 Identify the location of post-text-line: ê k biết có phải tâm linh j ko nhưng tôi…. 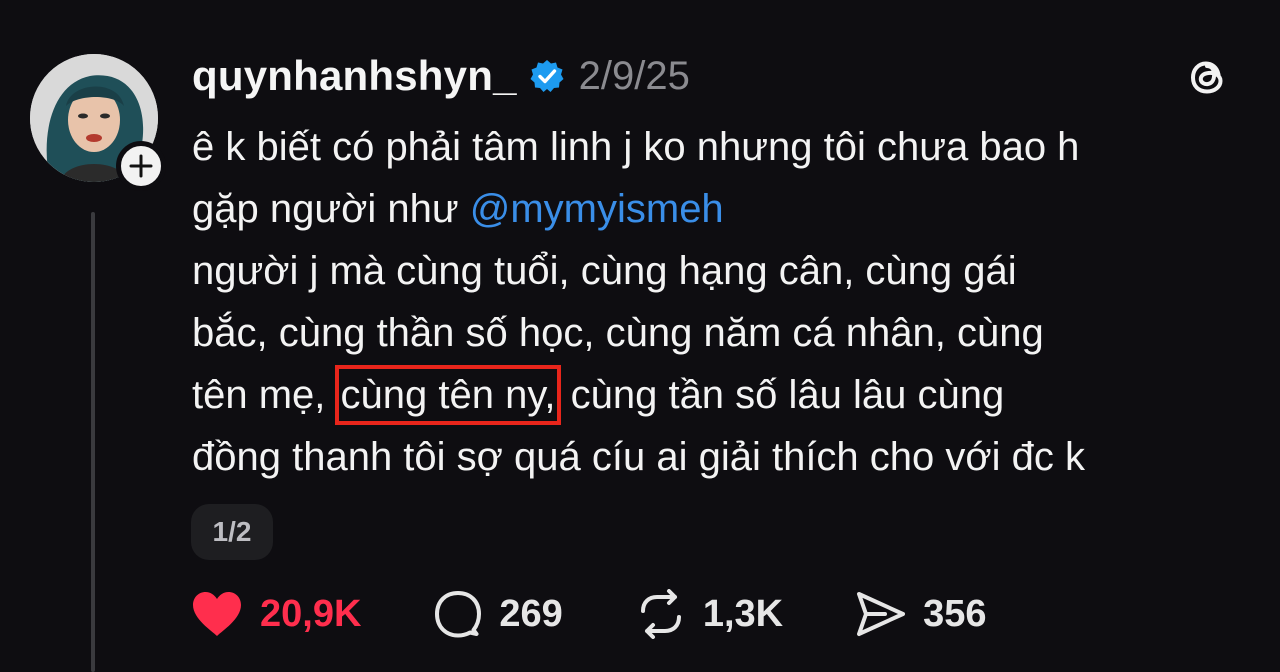
(636, 147).